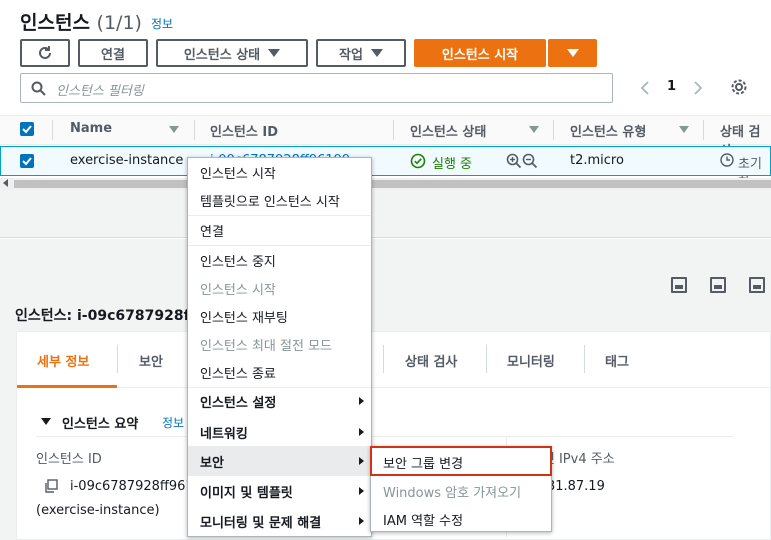  What do you see at coordinates (224, 432) in the screenshot?
I see `menu-item-networking: 네트워킹` at bounding box center [224, 432].